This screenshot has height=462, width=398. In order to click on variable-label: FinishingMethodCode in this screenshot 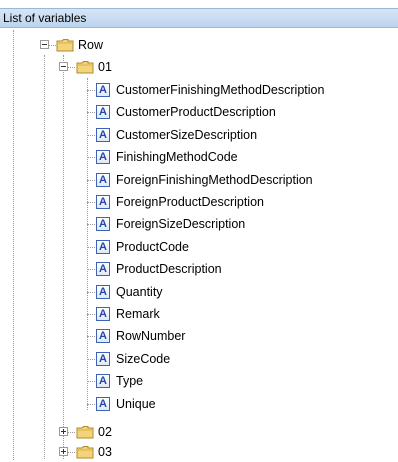, I will do `click(177, 157)`.